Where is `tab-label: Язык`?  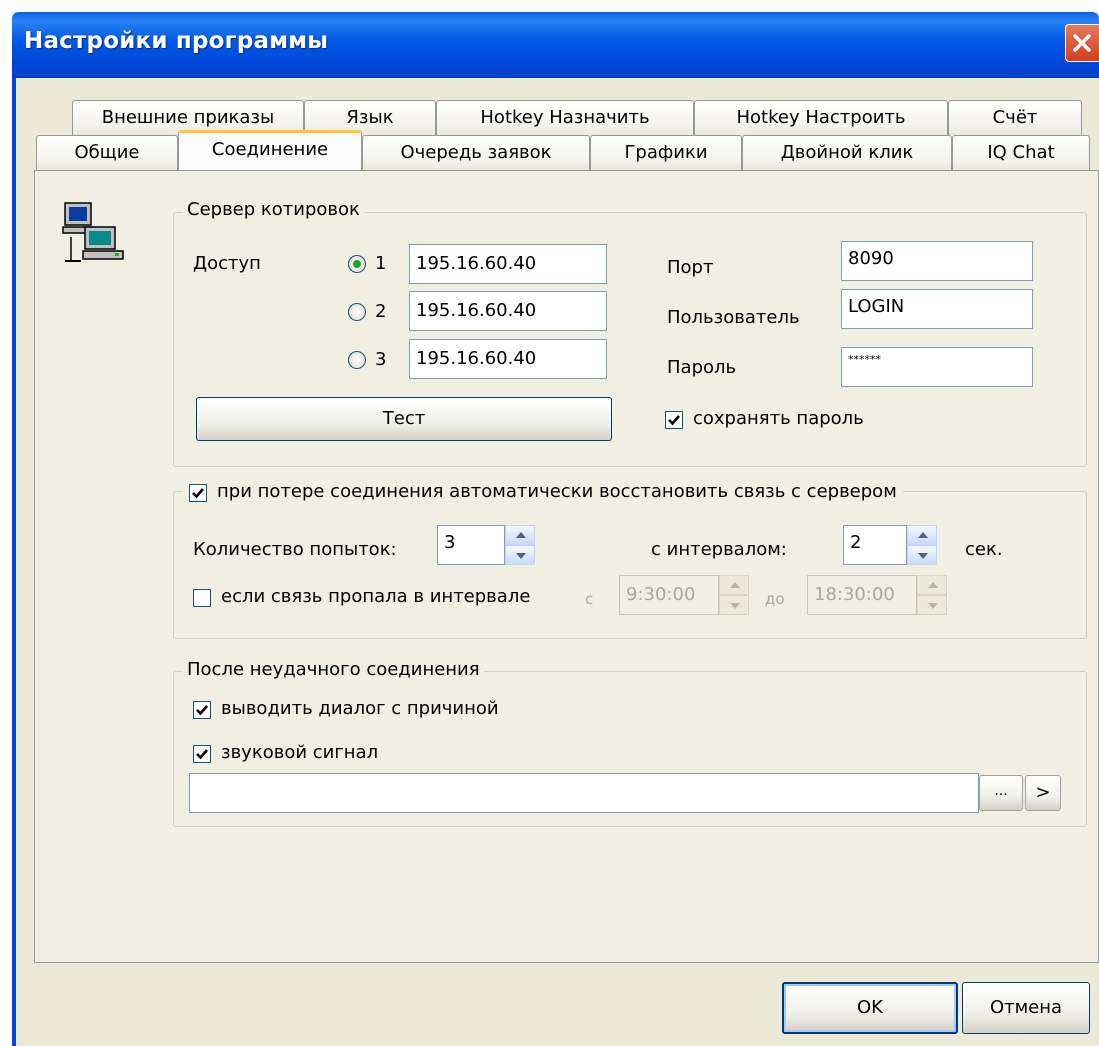 tab-label: Язык is located at coordinates (370, 117).